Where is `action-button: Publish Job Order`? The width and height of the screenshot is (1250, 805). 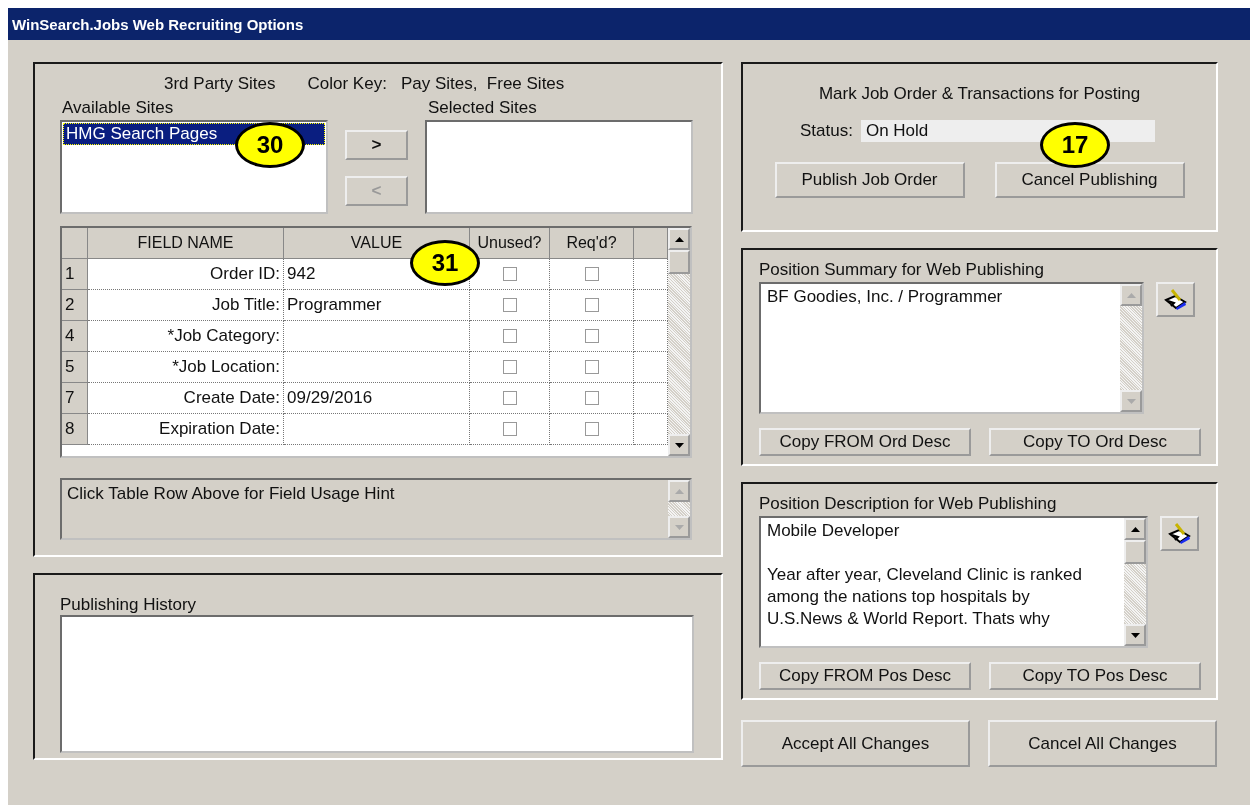
action-button: Publish Job Order is located at coordinates (869, 180).